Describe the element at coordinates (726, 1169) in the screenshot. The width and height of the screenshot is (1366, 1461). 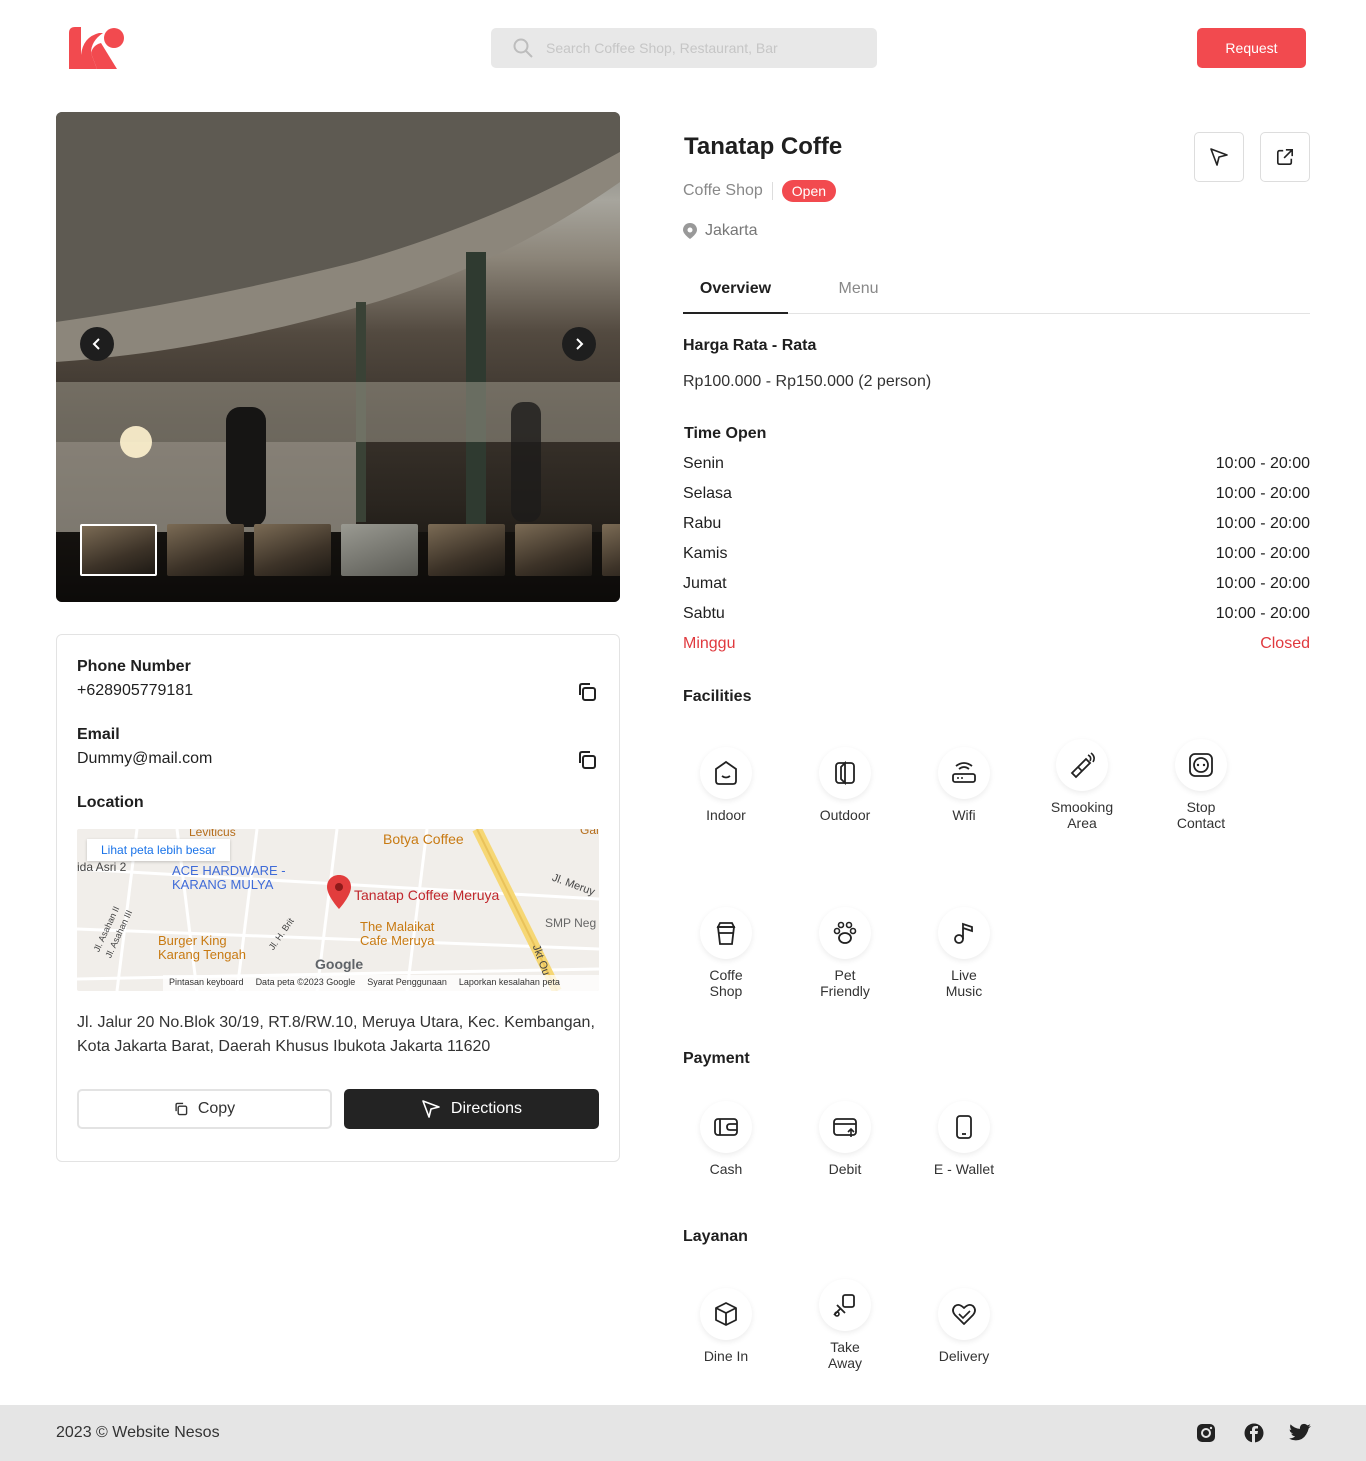
I see `payment-label-text: Cash` at that location.